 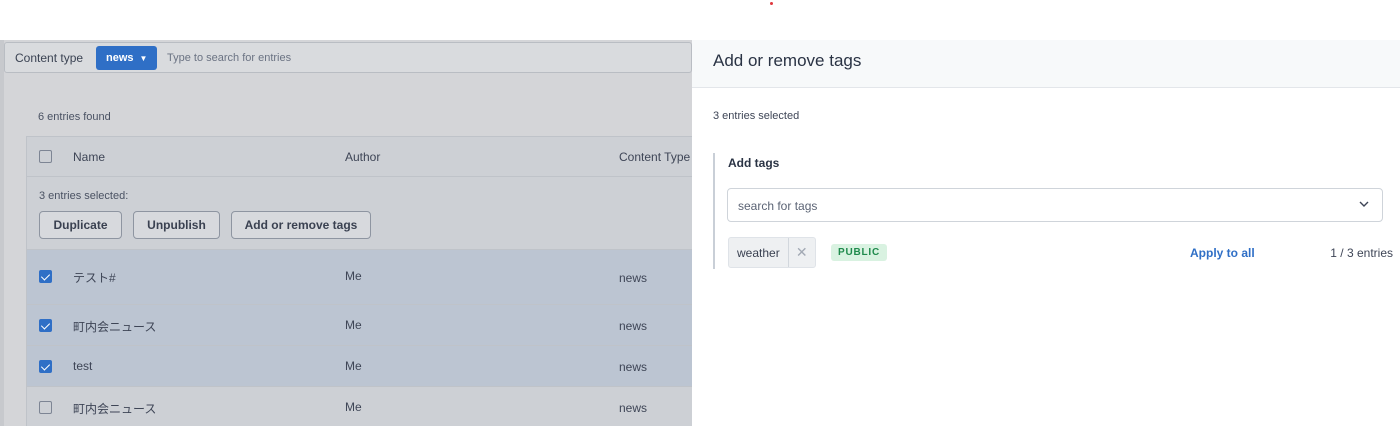 I want to click on close-icon: ✕, so click(x=802, y=252).